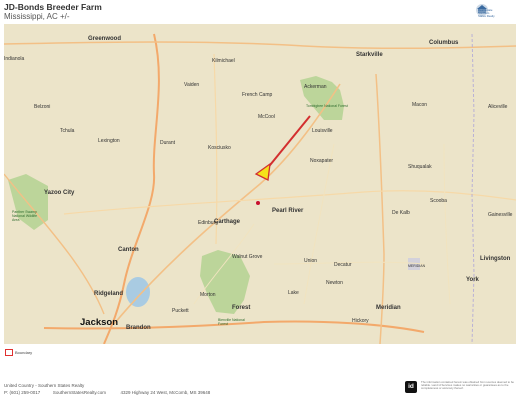  What do you see at coordinates (138, 292) in the screenshot?
I see `ross-barnett-reservoir` at bounding box center [138, 292].